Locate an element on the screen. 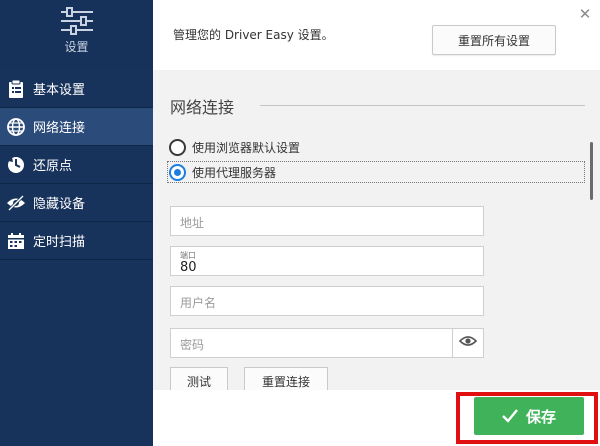  settings-header: 设置 is located at coordinates (76, 35).